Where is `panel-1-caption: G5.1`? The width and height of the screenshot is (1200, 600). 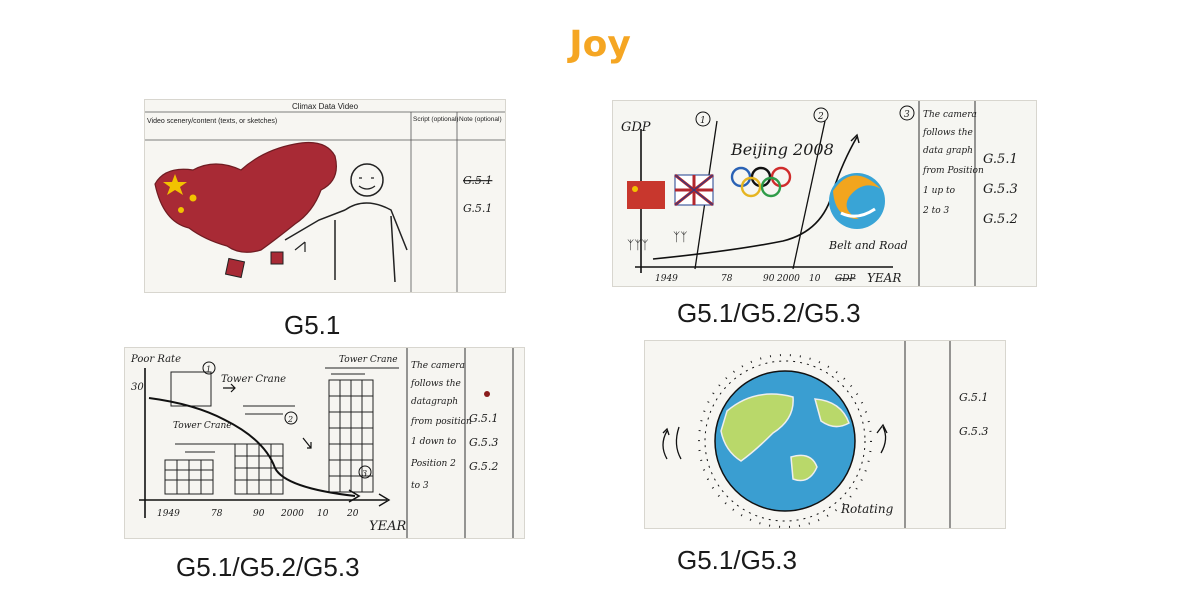
panel-1-caption: G5.1 is located at coordinates (312, 325).